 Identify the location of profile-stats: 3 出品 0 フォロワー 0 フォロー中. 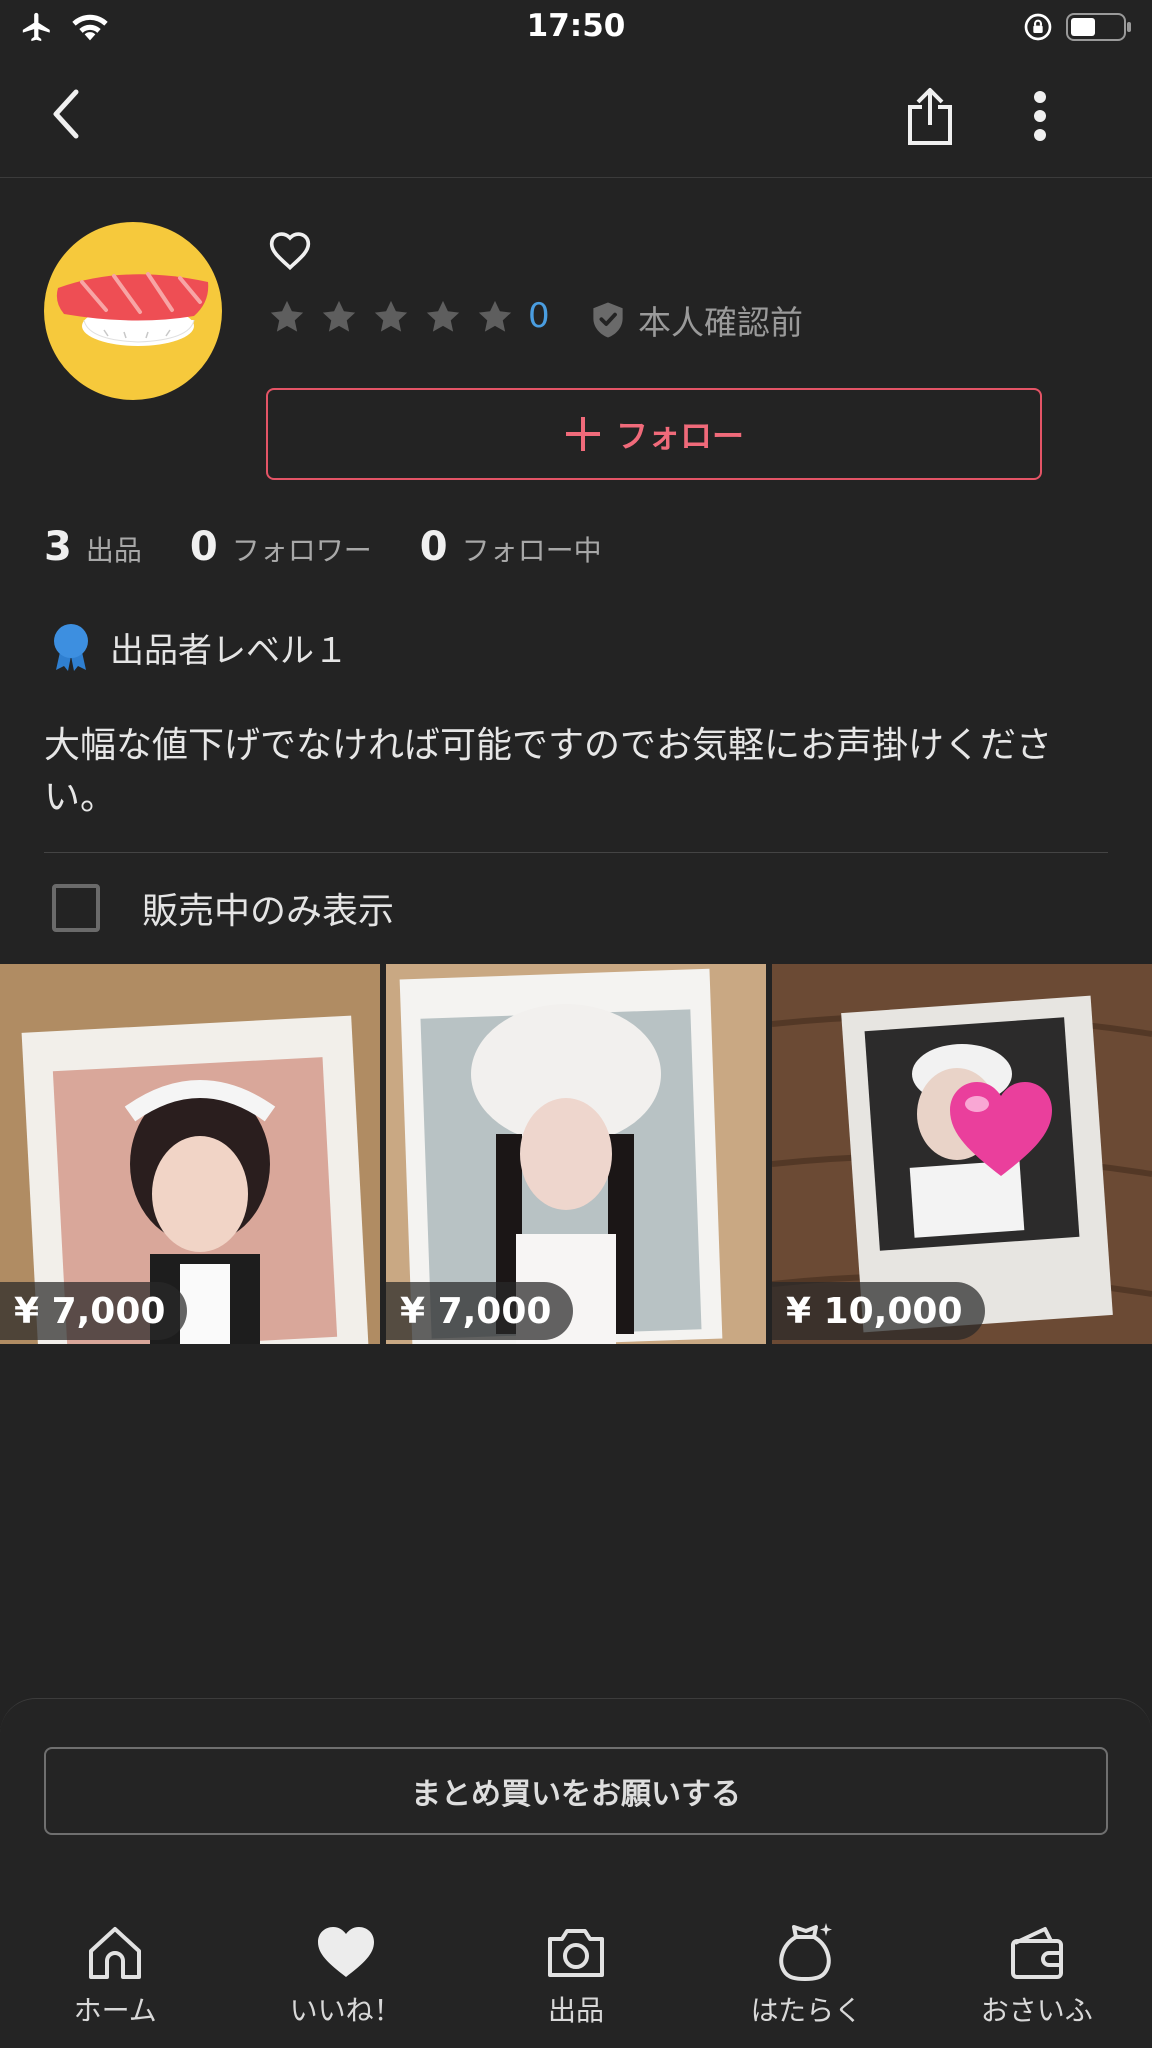
(347, 547).